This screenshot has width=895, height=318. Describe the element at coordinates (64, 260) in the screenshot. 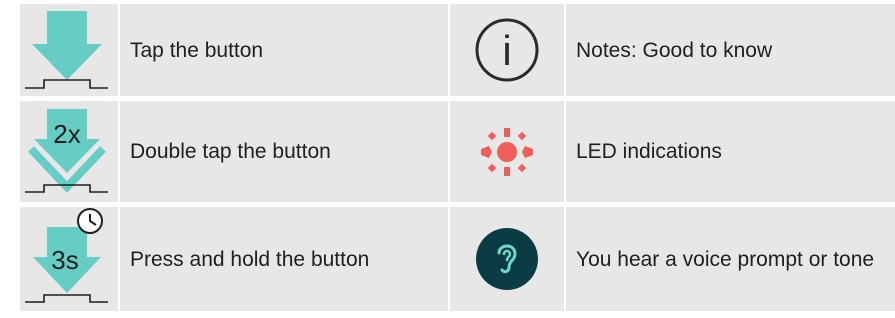

I see `press-hold-label: 3s` at that location.